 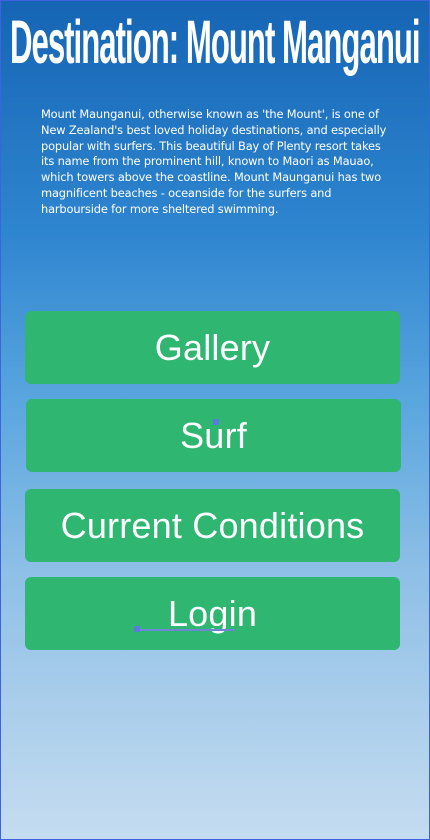 I want to click on login-button: Login, so click(x=212, y=613).